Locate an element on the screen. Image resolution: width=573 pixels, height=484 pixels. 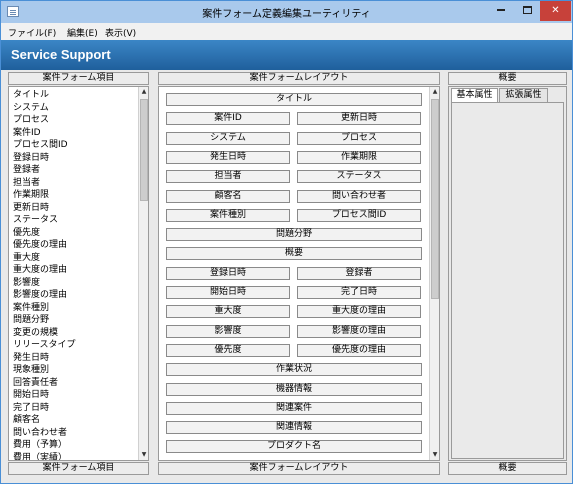
list-item: 発生日時 is located at coordinates (31, 358).